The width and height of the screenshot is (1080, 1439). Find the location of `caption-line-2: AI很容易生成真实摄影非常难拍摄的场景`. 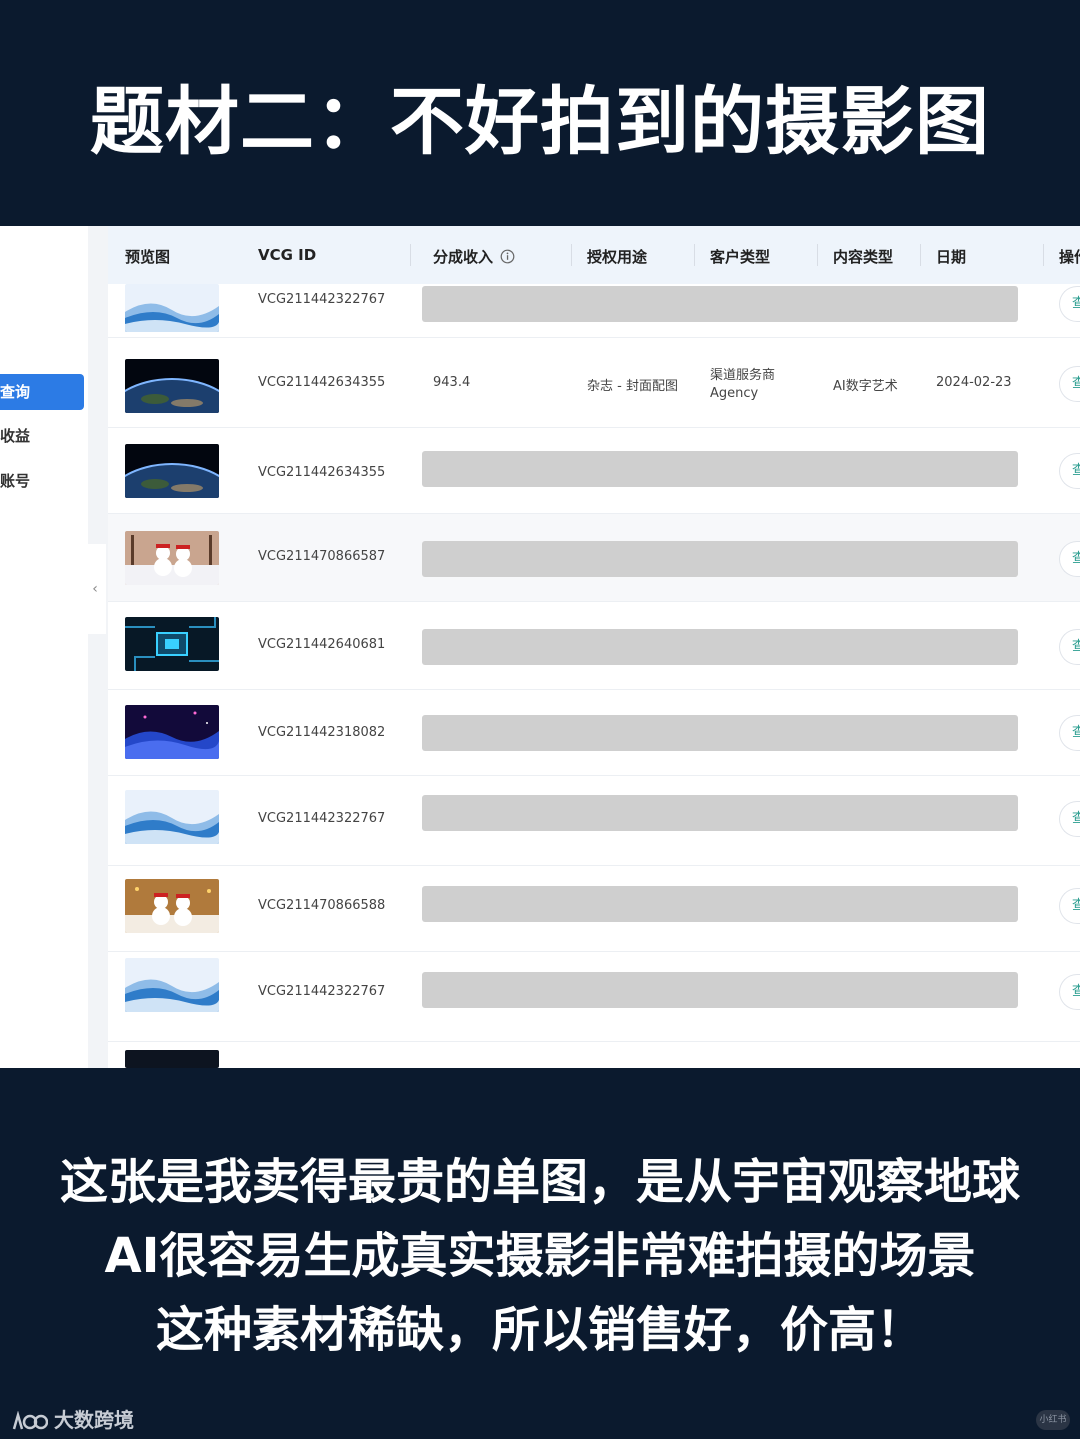

caption-line-2: AI很容易生成真实摄影非常难拍摄的场景 is located at coordinates (540, 1256).